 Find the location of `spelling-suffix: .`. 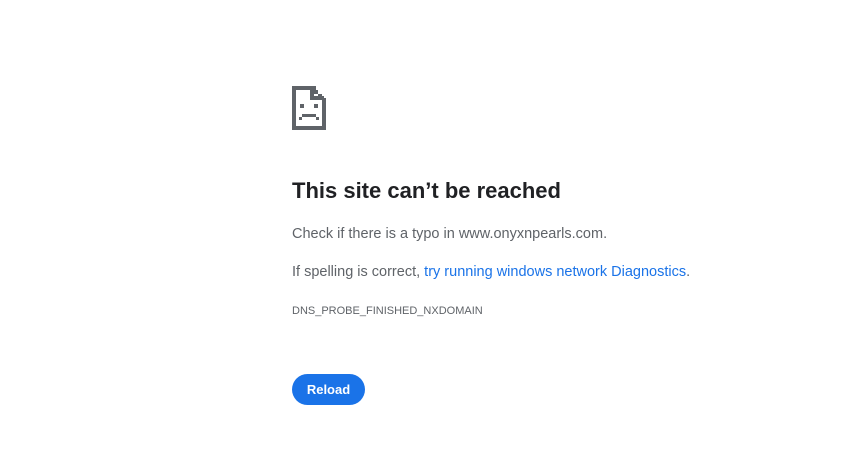

spelling-suffix: . is located at coordinates (688, 272).